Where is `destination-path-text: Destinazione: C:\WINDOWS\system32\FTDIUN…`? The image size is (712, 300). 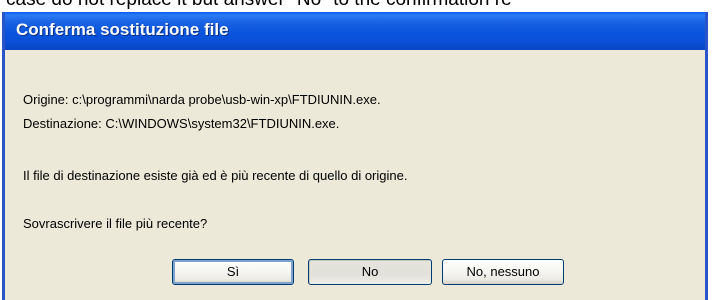
destination-path-text: Destinazione: C:\WINDOWS\system32\FTDIUN… is located at coordinates (181, 123).